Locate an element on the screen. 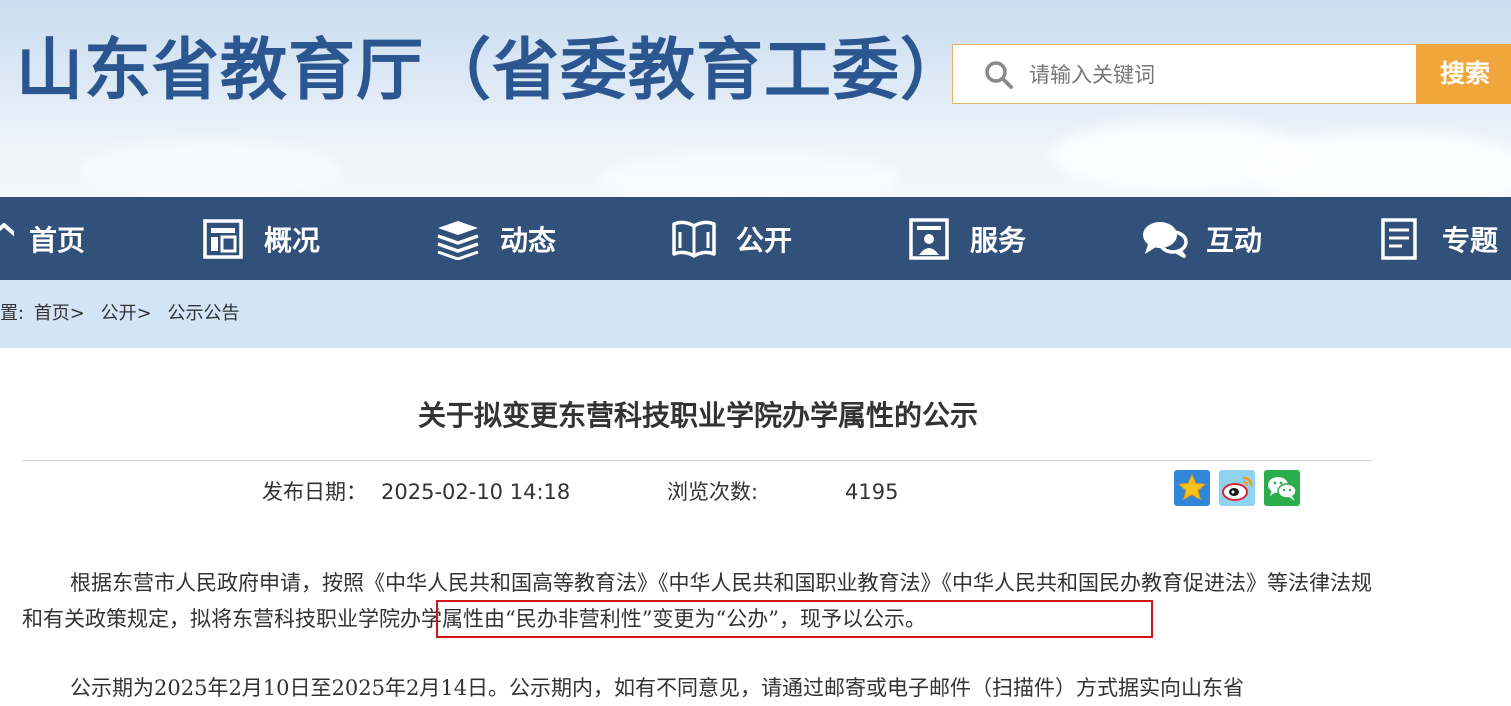 The image size is (1511, 706). search-button: 搜索 is located at coordinates (1463, 74).